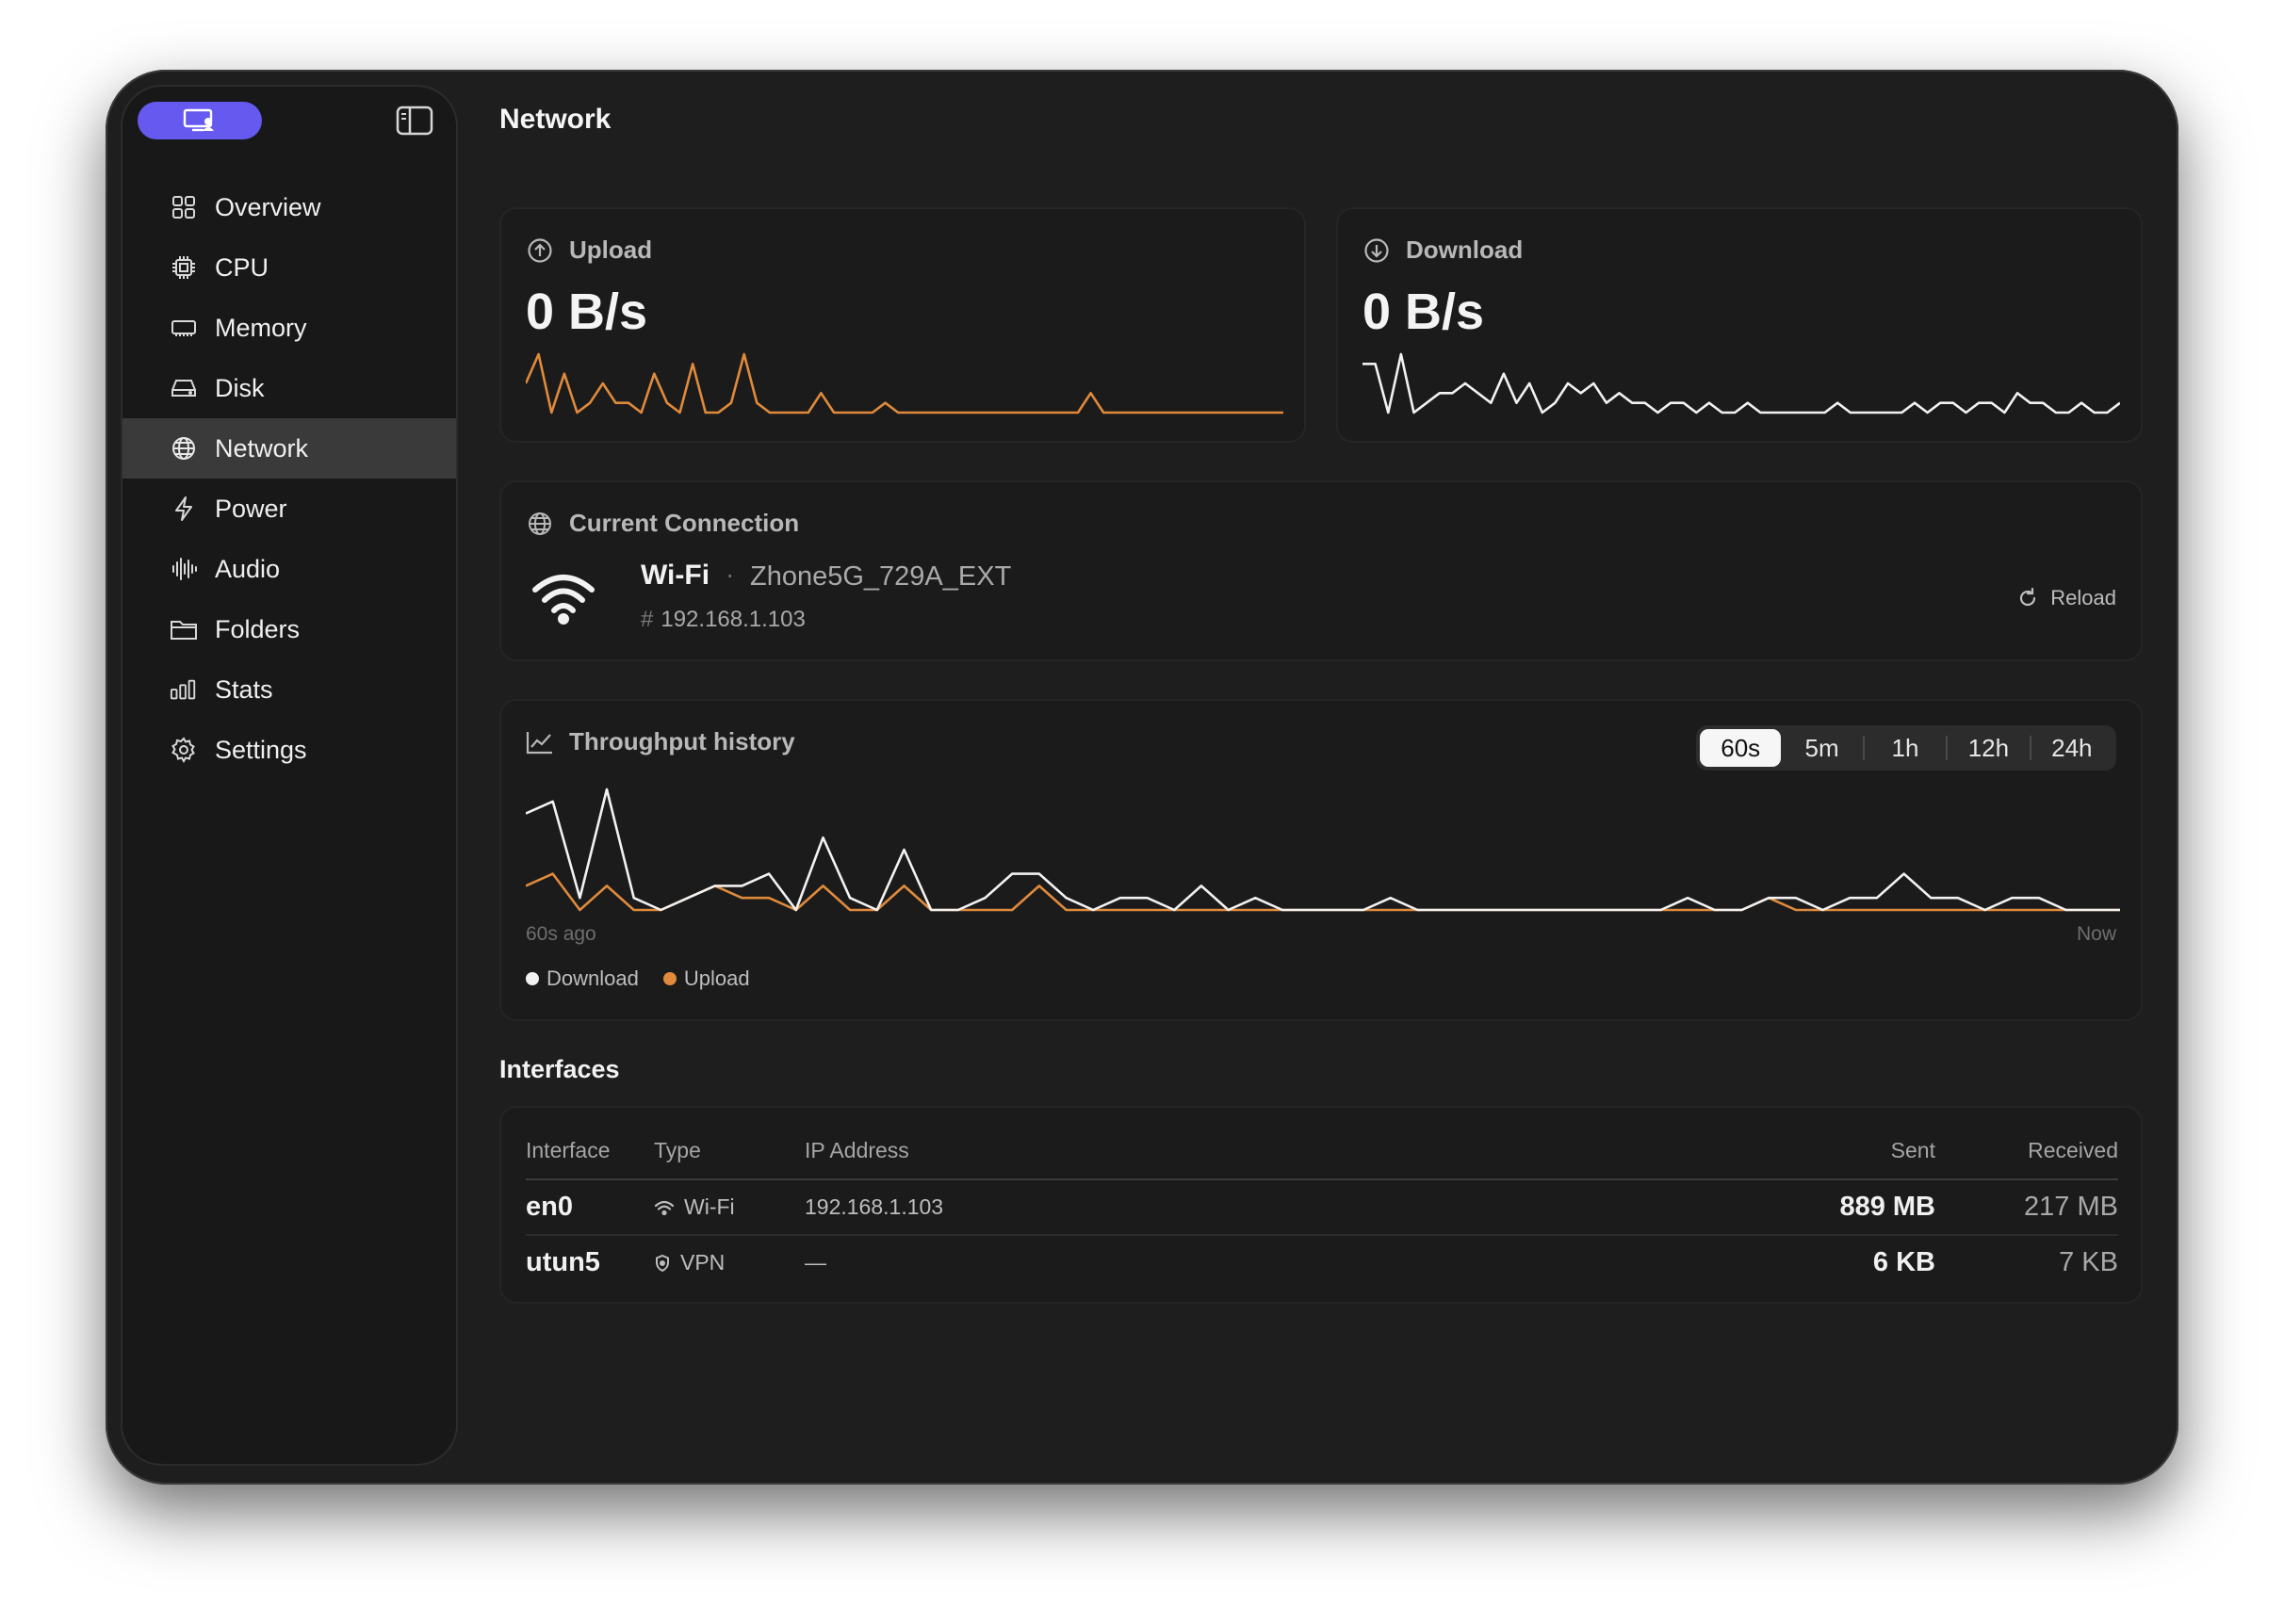  I want to click on sidebar-toggle-icon, so click(415, 121).